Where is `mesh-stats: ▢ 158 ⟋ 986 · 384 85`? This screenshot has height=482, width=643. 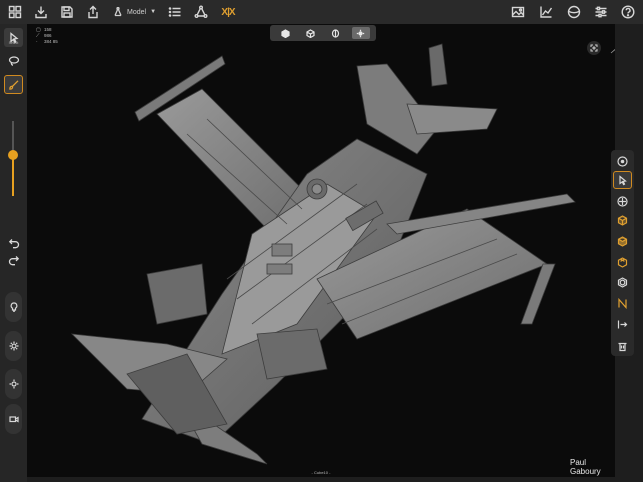 mesh-stats: ▢ 158 ⟋ 986 · 384 85 is located at coordinates (47, 36).